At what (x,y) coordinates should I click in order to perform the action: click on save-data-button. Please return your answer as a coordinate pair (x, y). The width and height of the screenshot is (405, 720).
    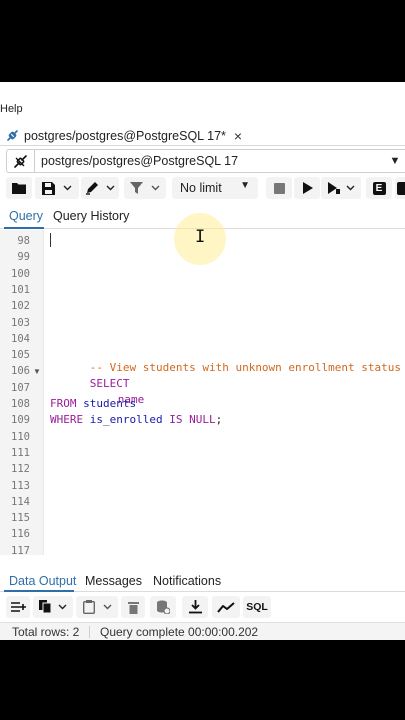
    Looking at the image, I should click on (163, 607).